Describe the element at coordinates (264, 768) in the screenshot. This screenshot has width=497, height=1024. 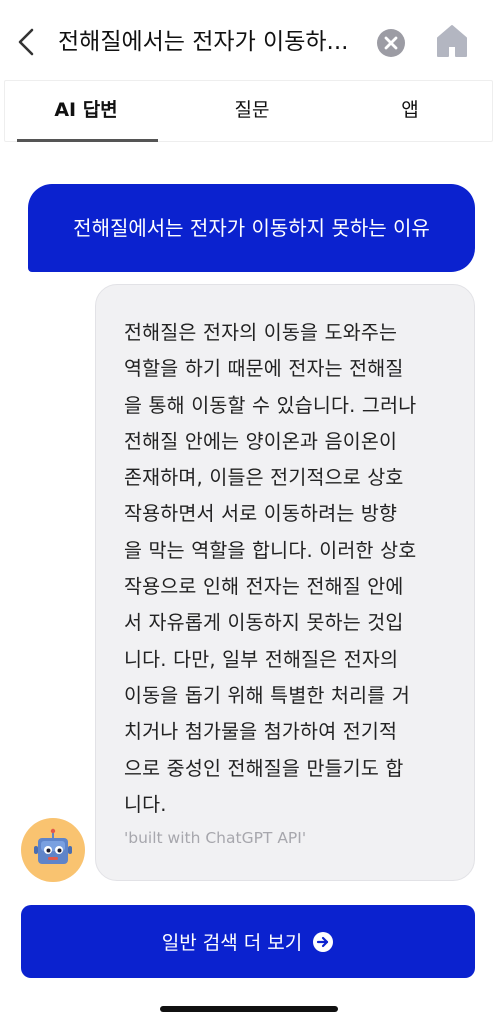
I see `answer-line: 으로 중성인 전해질을 만들기도 합` at that location.